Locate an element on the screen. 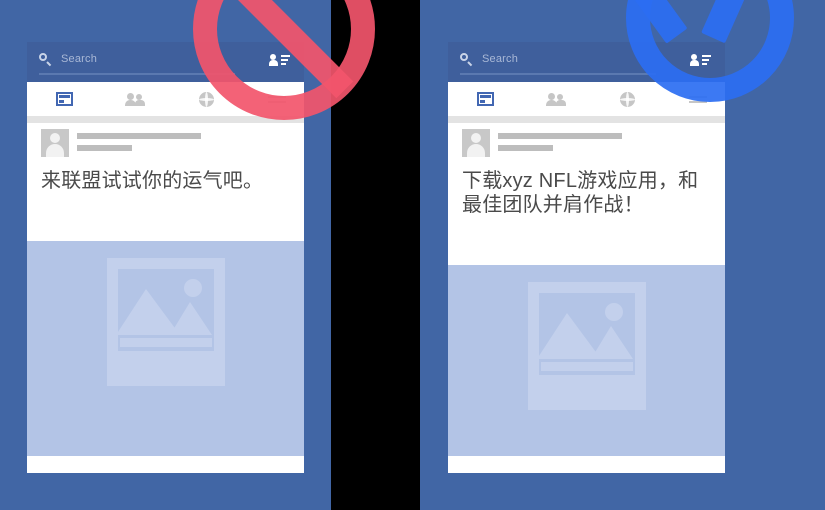 The height and width of the screenshot is (510, 825). search-bar-right: Search is located at coordinates (586, 60).